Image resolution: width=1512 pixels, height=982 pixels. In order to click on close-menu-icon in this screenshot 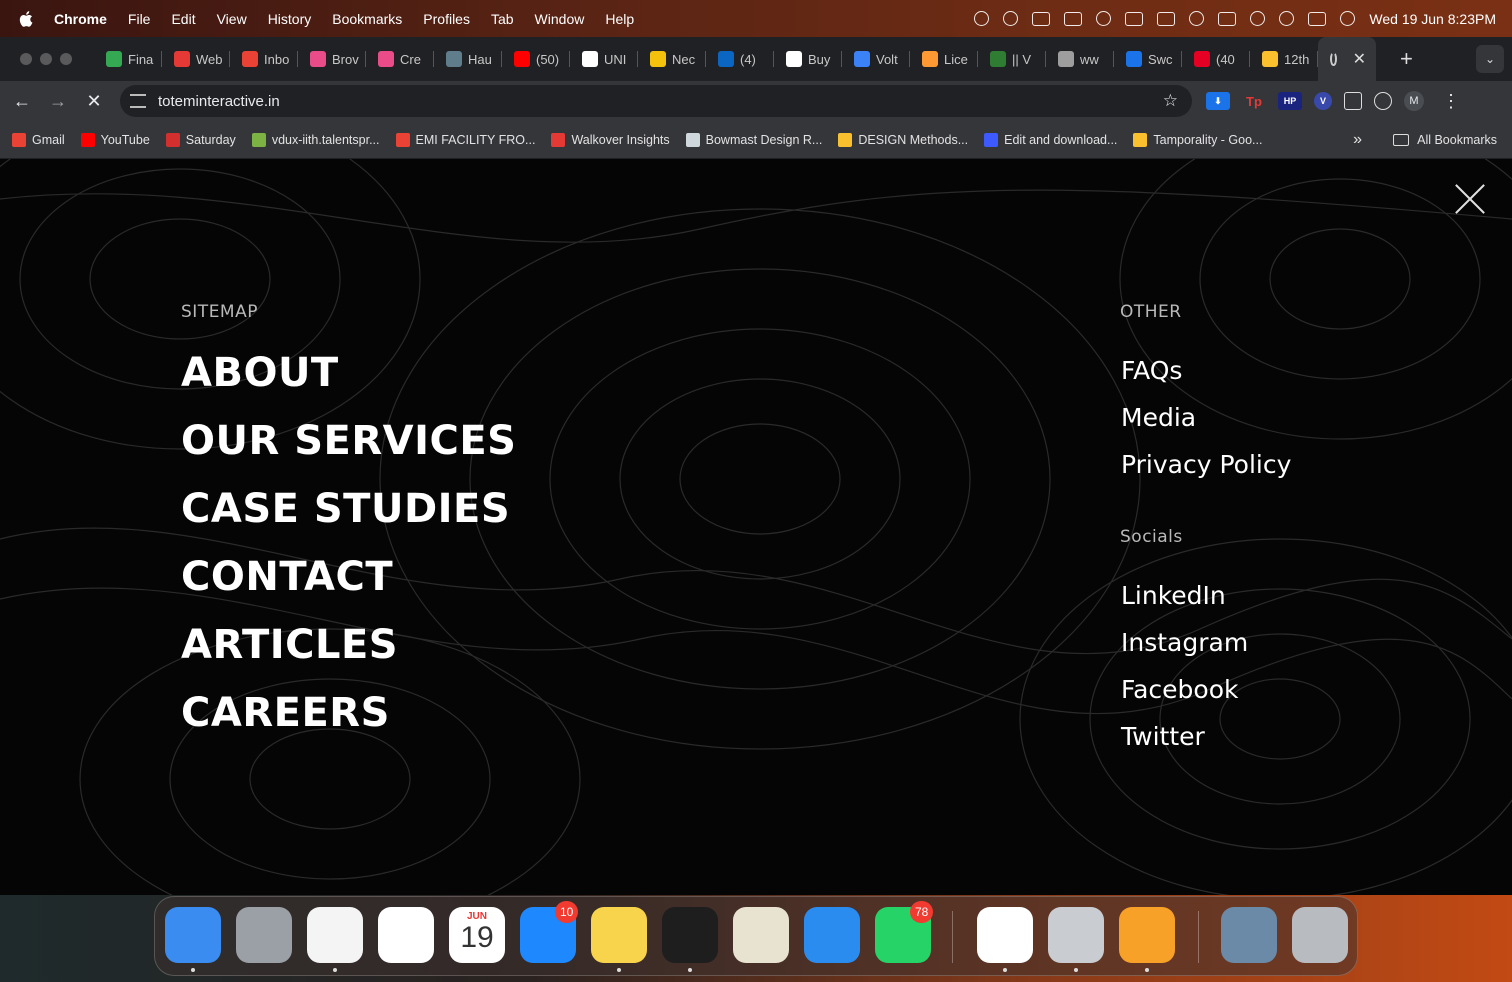, I will do `click(1470, 199)`.